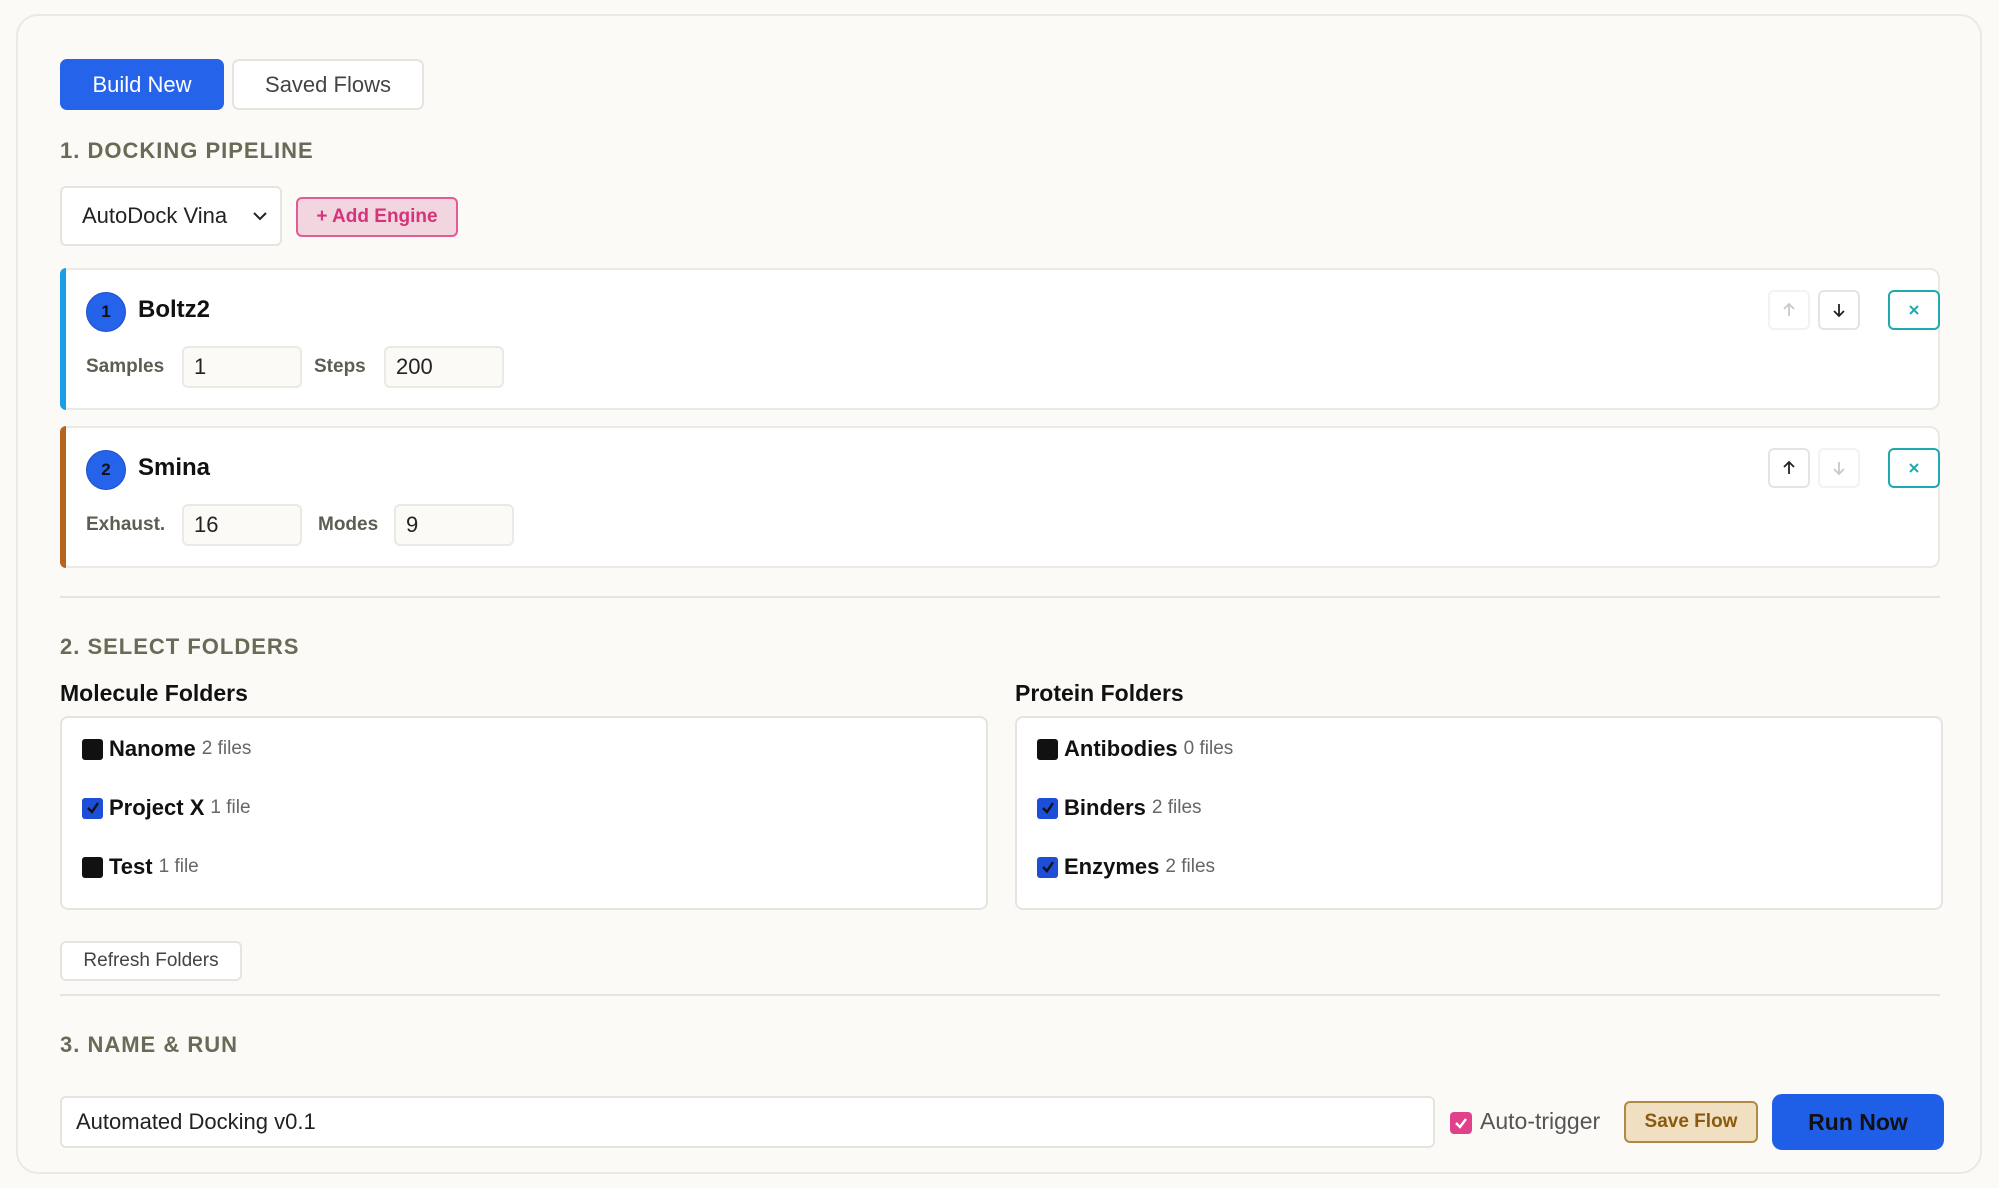 The height and width of the screenshot is (1188, 1999). I want to click on engine-select: AutoDock Vina, so click(171, 216).